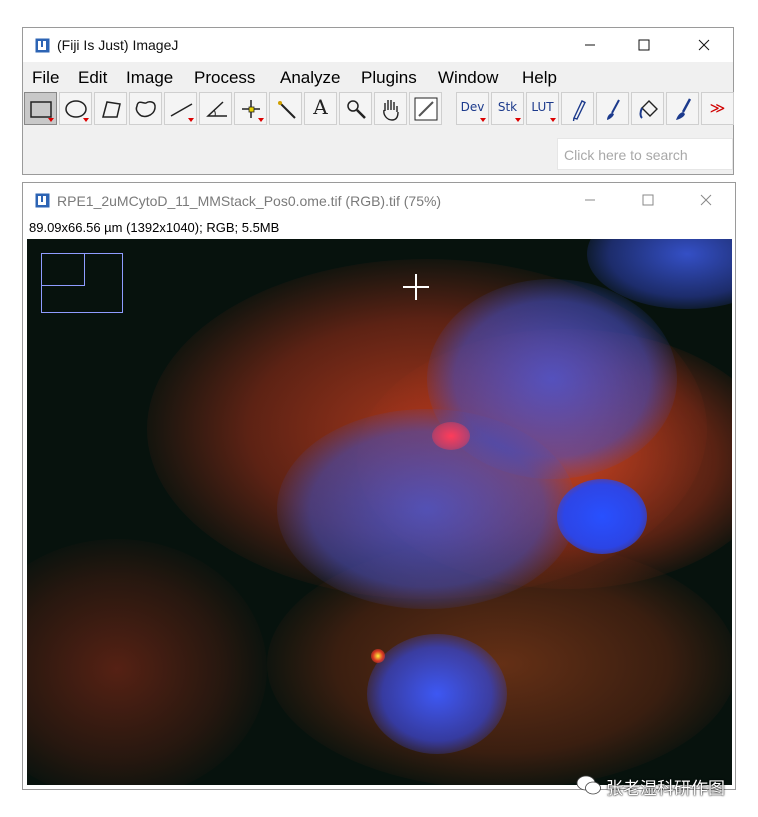 Image resolution: width=758 pixels, height=817 pixels. I want to click on image-info-line: 89.09x66.56 µm (1392x1040); RGB; 5.5MB, so click(154, 227).